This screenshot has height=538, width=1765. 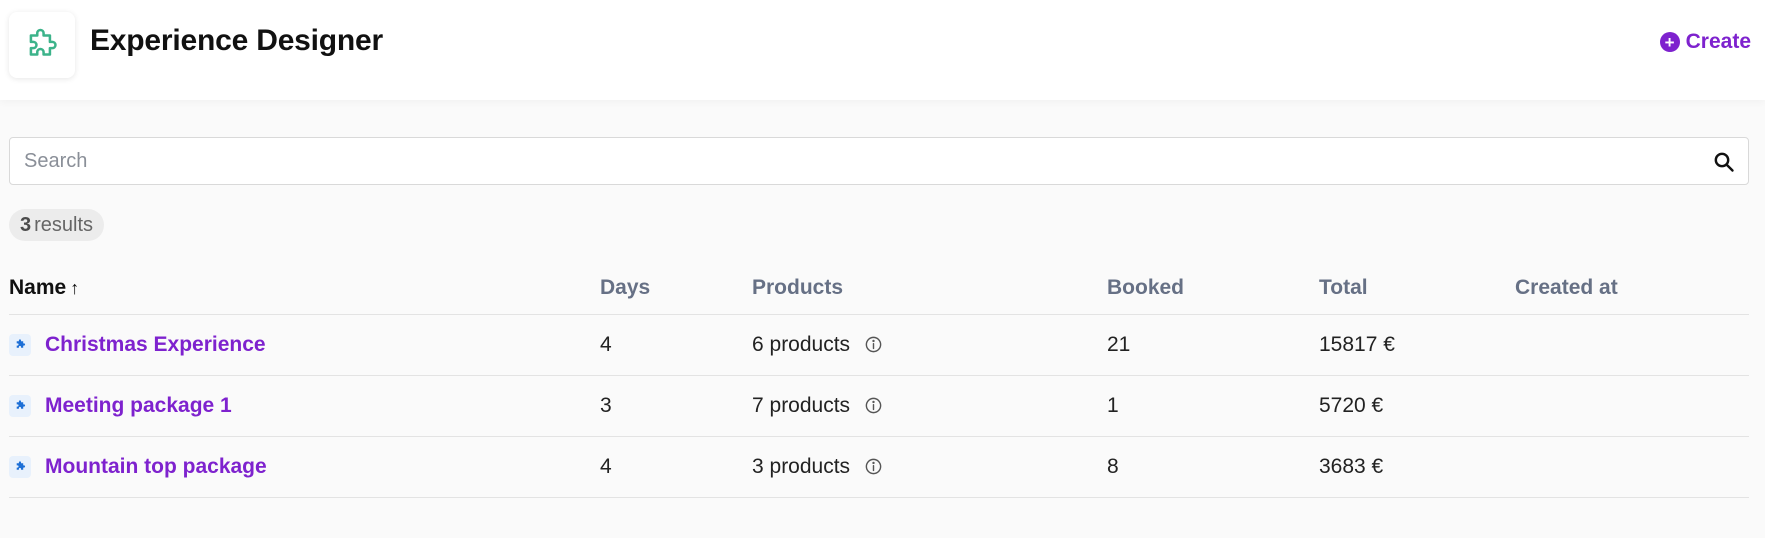 What do you see at coordinates (676, 406) in the screenshot?
I see `days-cell: 3` at bounding box center [676, 406].